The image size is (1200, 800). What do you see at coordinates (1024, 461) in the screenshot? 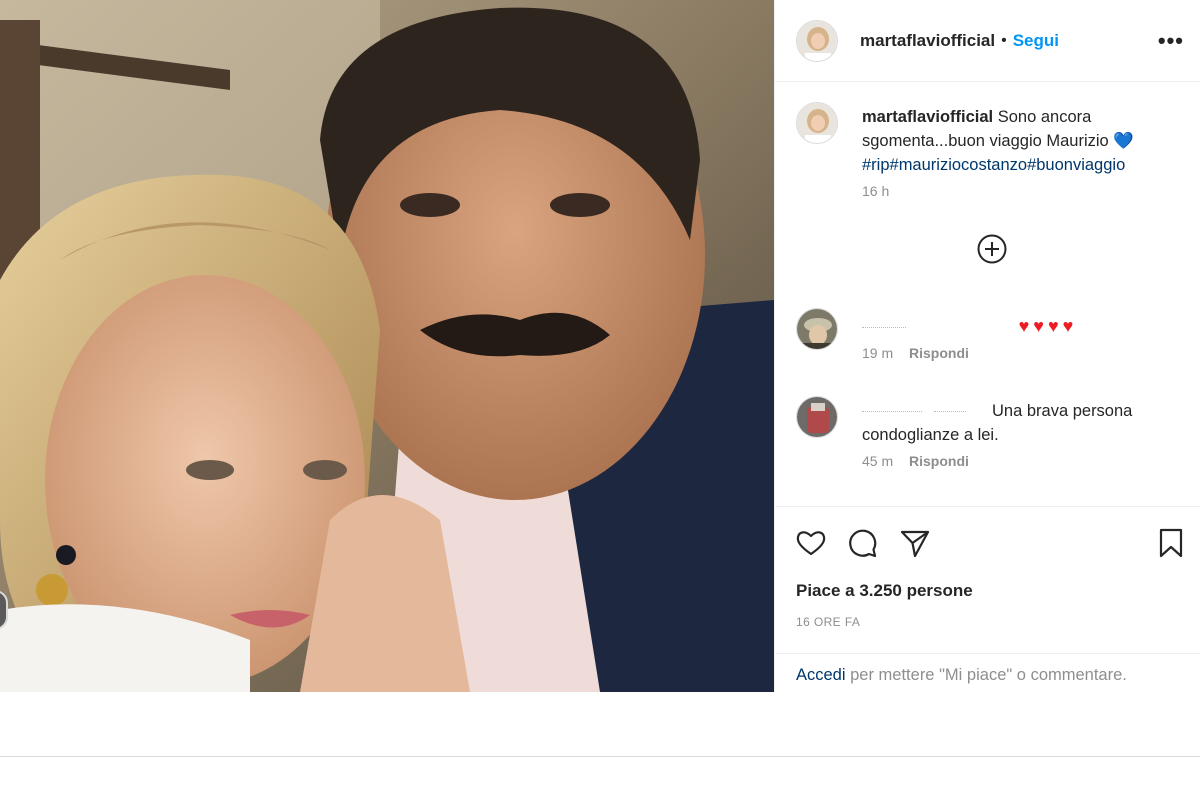
I see `comment-meta: 45 m Rispondi` at bounding box center [1024, 461].